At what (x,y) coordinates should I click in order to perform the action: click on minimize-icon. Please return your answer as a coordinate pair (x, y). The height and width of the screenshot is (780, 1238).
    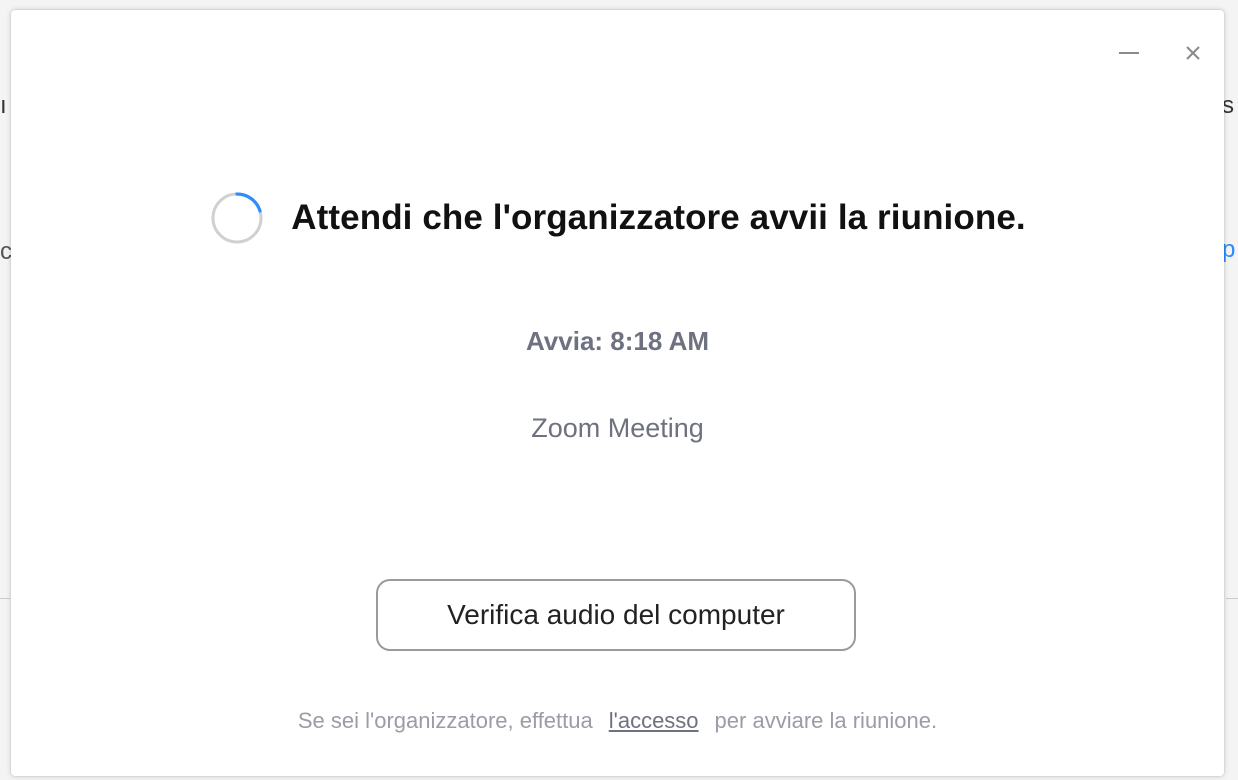
    Looking at the image, I should click on (1129, 53).